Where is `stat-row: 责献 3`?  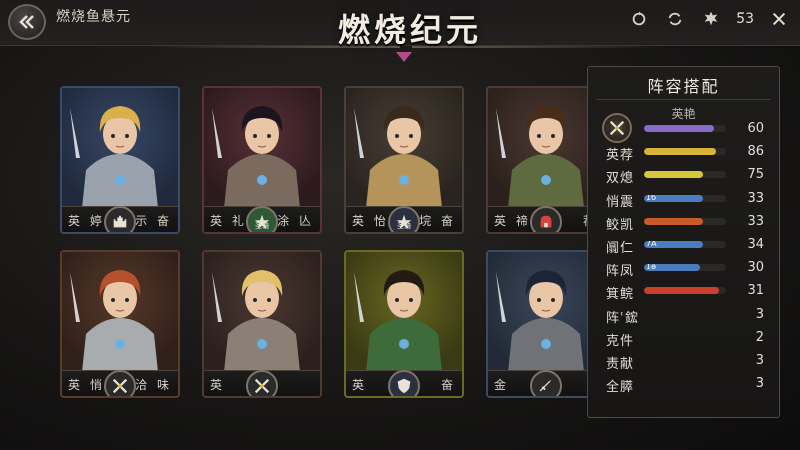
stat-row: 责献 3 is located at coordinates (687, 361).